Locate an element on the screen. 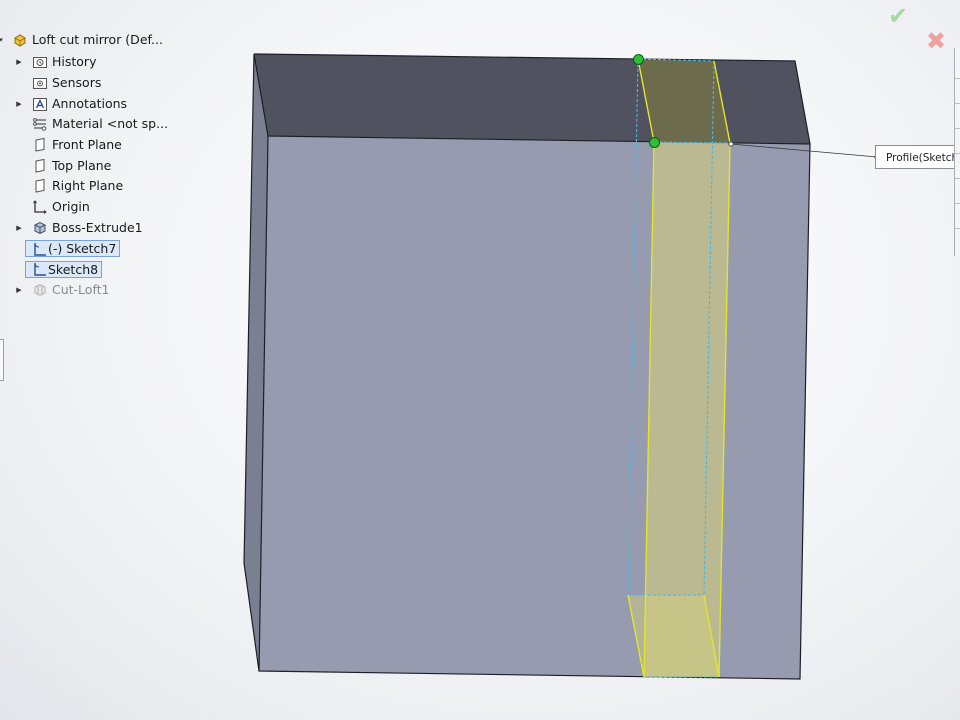 This screenshot has height=720, width=960. tree-item-label: History is located at coordinates (74, 62).